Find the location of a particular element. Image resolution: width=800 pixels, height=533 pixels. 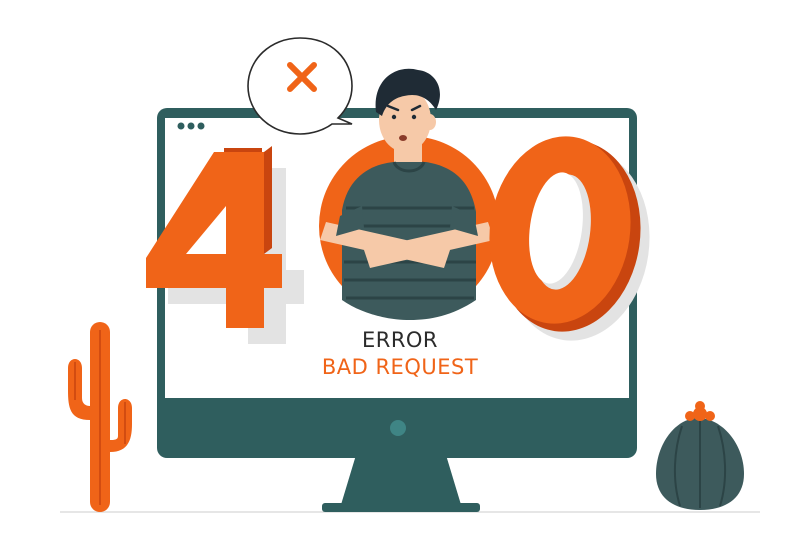

monitor-stand is located at coordinates (401, 481).